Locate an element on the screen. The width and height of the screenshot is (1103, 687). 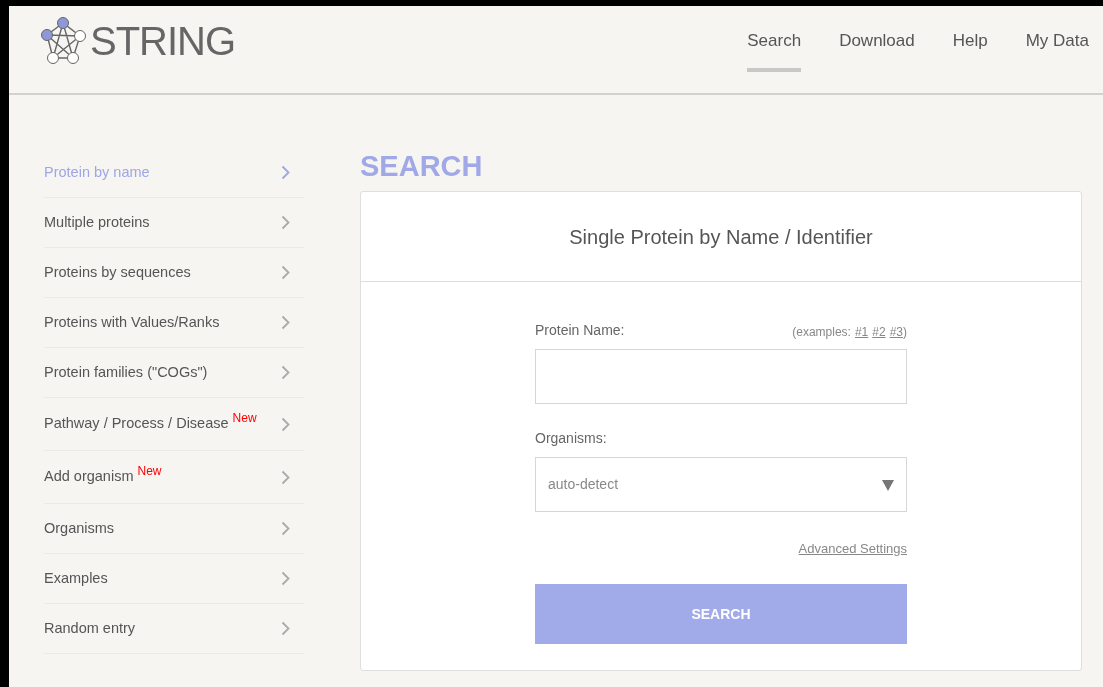
advanced-settings-link: Advanced Settings is located at coordinates (852, 548).